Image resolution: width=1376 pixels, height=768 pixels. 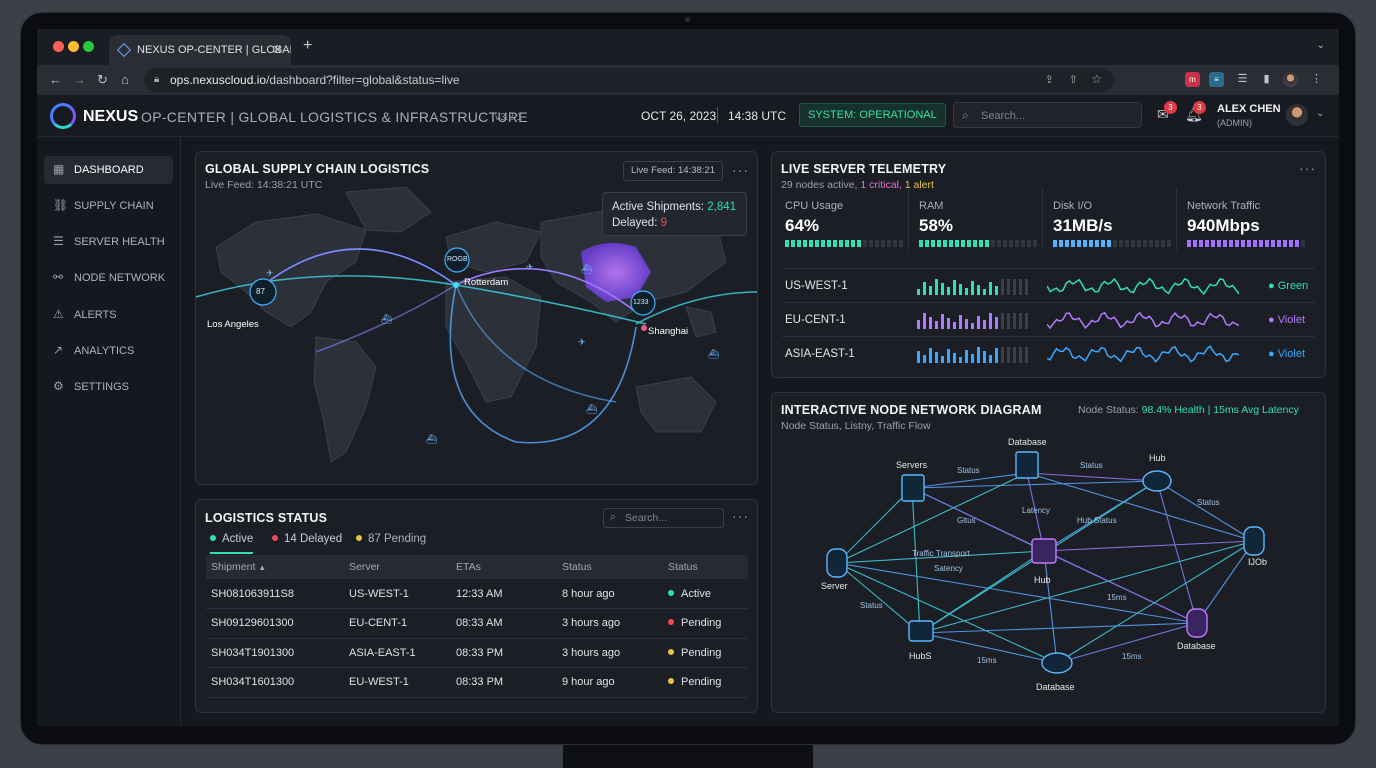 What do you see at coordinates (1297, 115) in the screenshot?
I see `avatar` at bounding box center [1297, 115].